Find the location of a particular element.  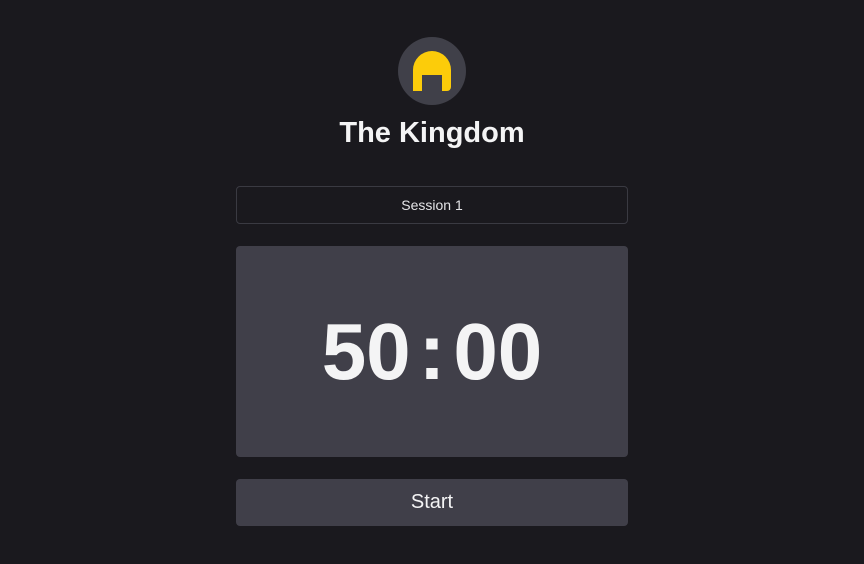

session-name-input is located at coordinates (432, 205).